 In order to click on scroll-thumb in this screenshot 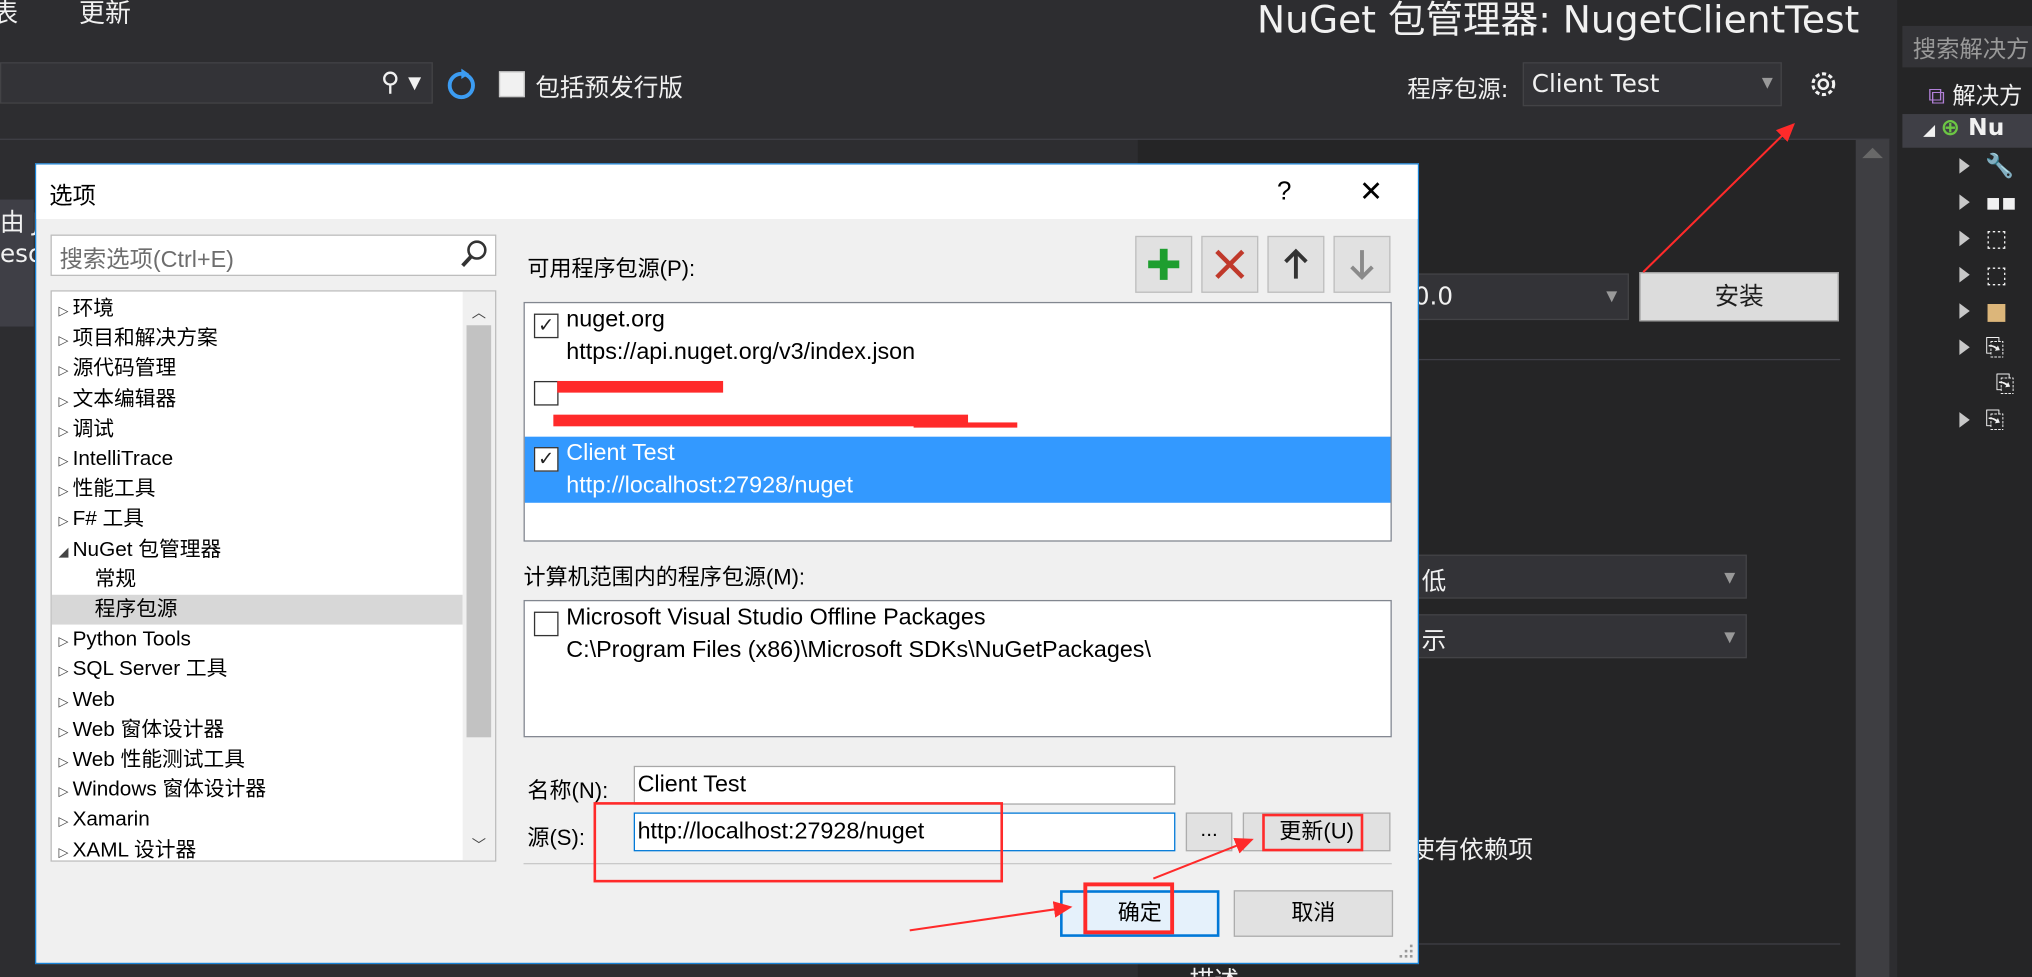, I will do `click(479, 531)`.